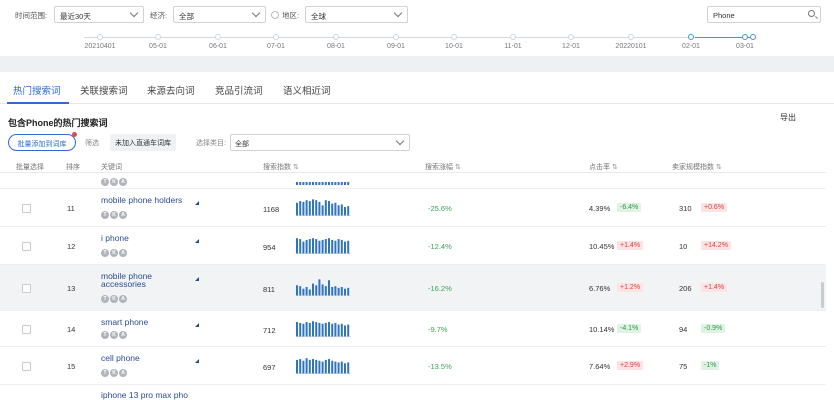 Image resolution: width=834 pixels, height=400 pixels. I want to click on section-title: 包含Phone的热门搜索词, so click(58, 123).